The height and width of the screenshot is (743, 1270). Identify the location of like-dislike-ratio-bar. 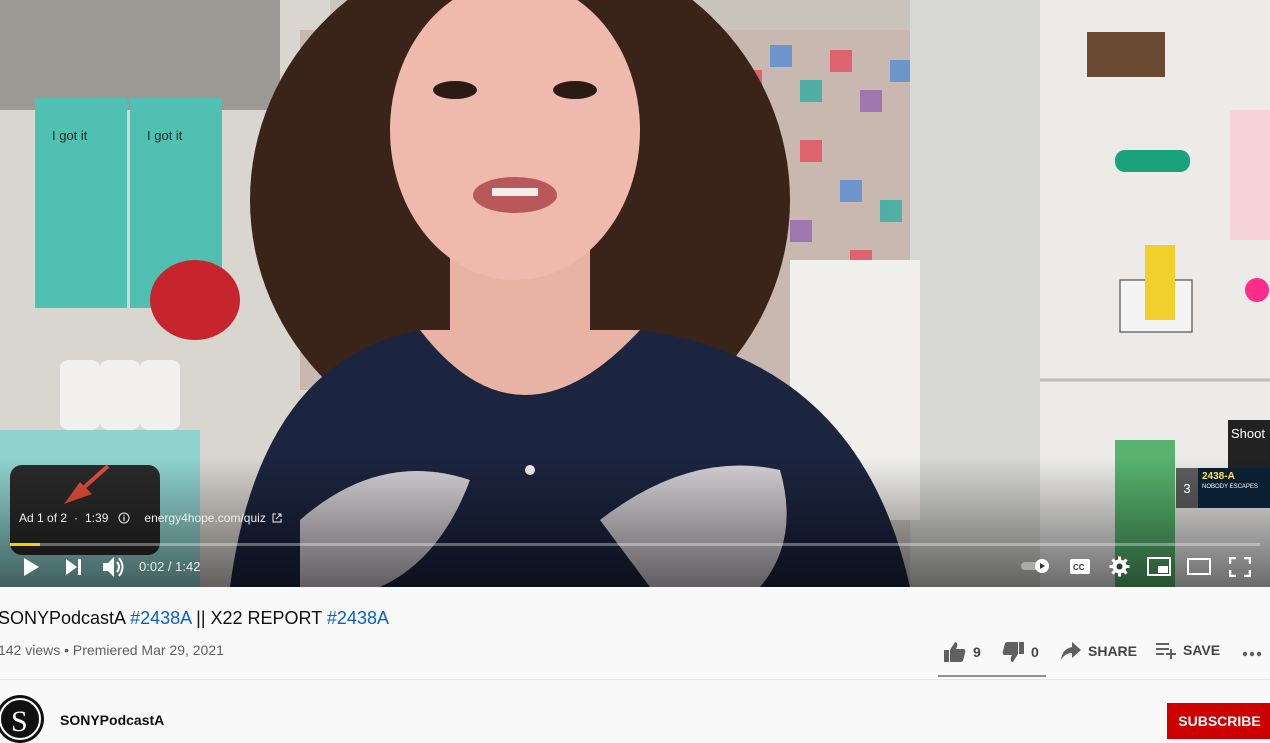
(992, 676).